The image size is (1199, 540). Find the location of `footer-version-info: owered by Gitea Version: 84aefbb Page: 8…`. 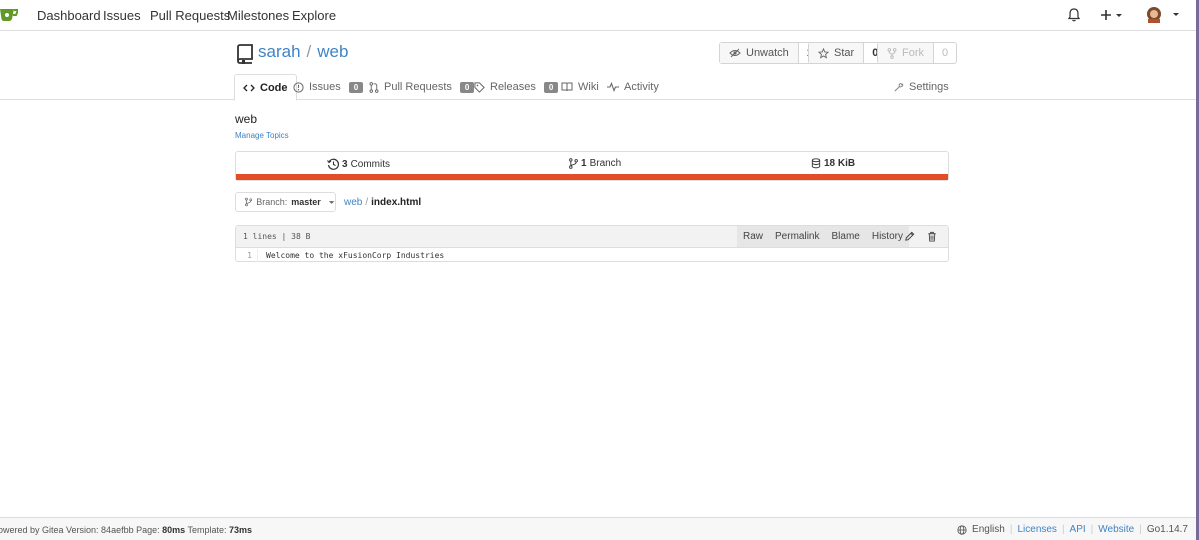

footer-version-info: owered by Gitea Version: 84aefbb Page: 8… is located at coordinates (126, 530).